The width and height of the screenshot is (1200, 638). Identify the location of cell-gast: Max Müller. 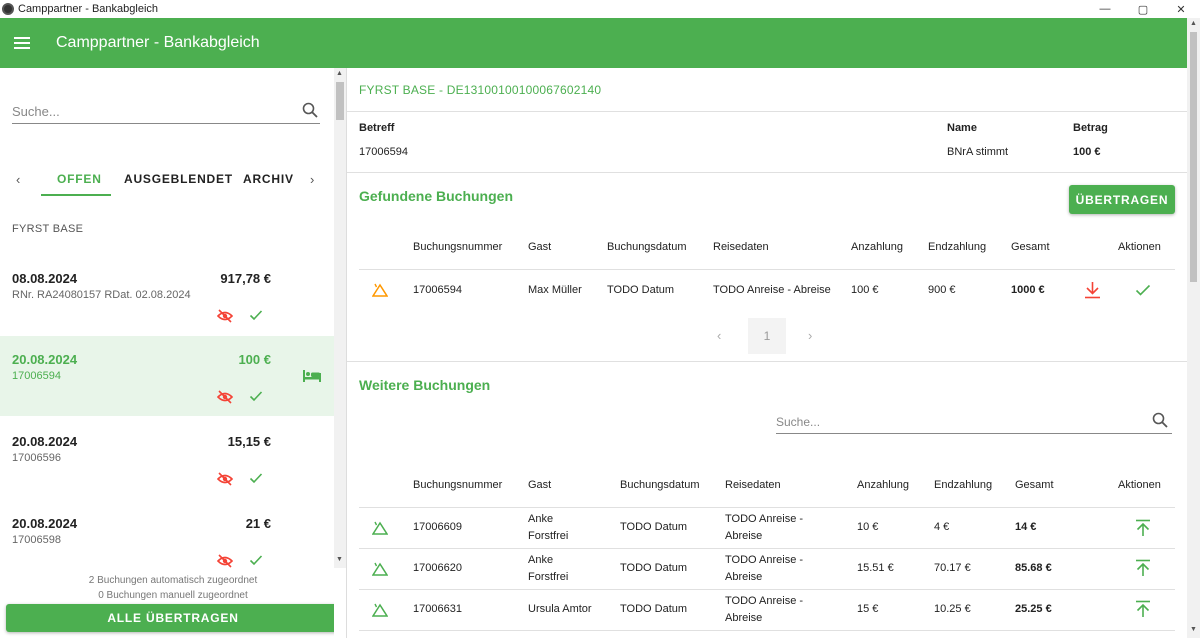
(555, 290).